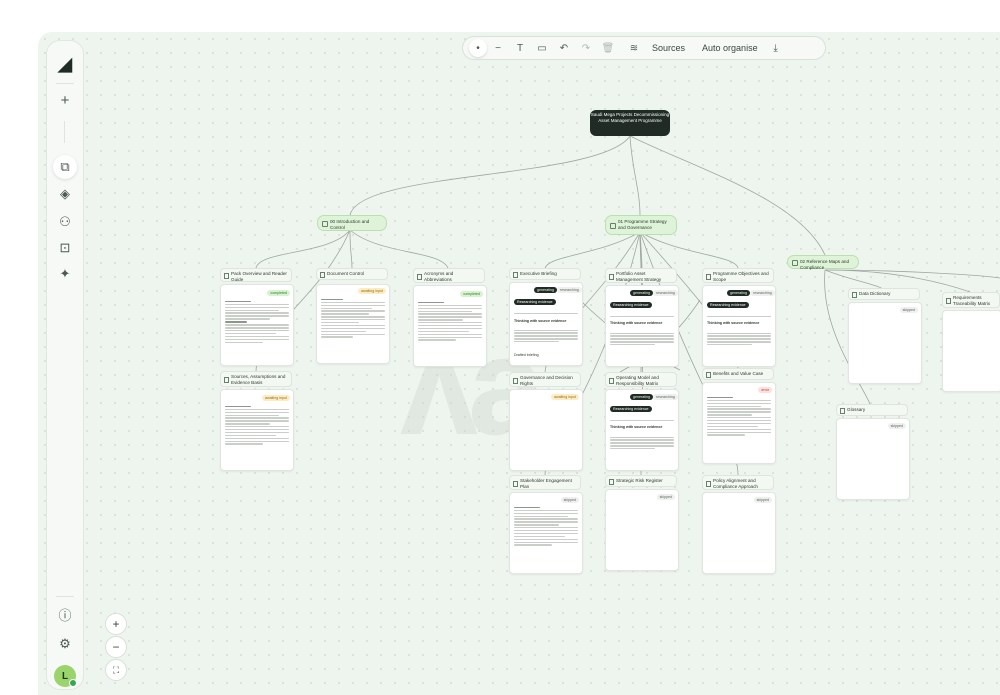 The width and height of the screenshot is (1000, 695). Describe the element at coordinates (520, 48) in the screenshot. I see `text-tool-icon: T` at that location.